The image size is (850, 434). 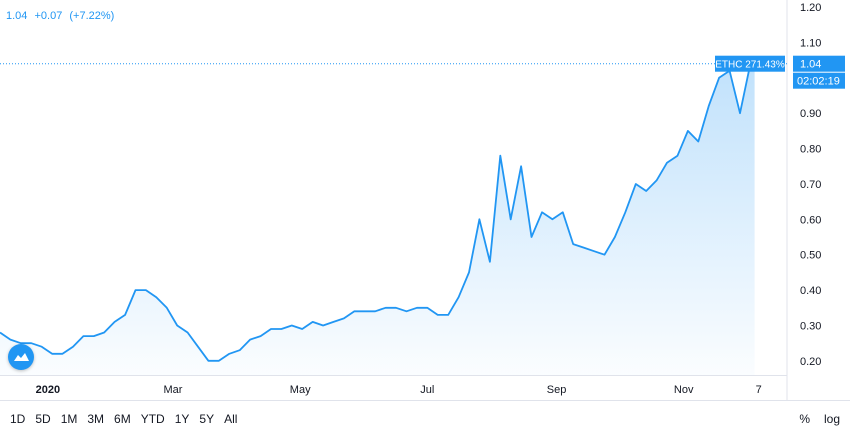 What do you see at coordinates (810, 220) in the screenshot?
I see `price-tick-label: 0.60` at bounding box center [810, 220].